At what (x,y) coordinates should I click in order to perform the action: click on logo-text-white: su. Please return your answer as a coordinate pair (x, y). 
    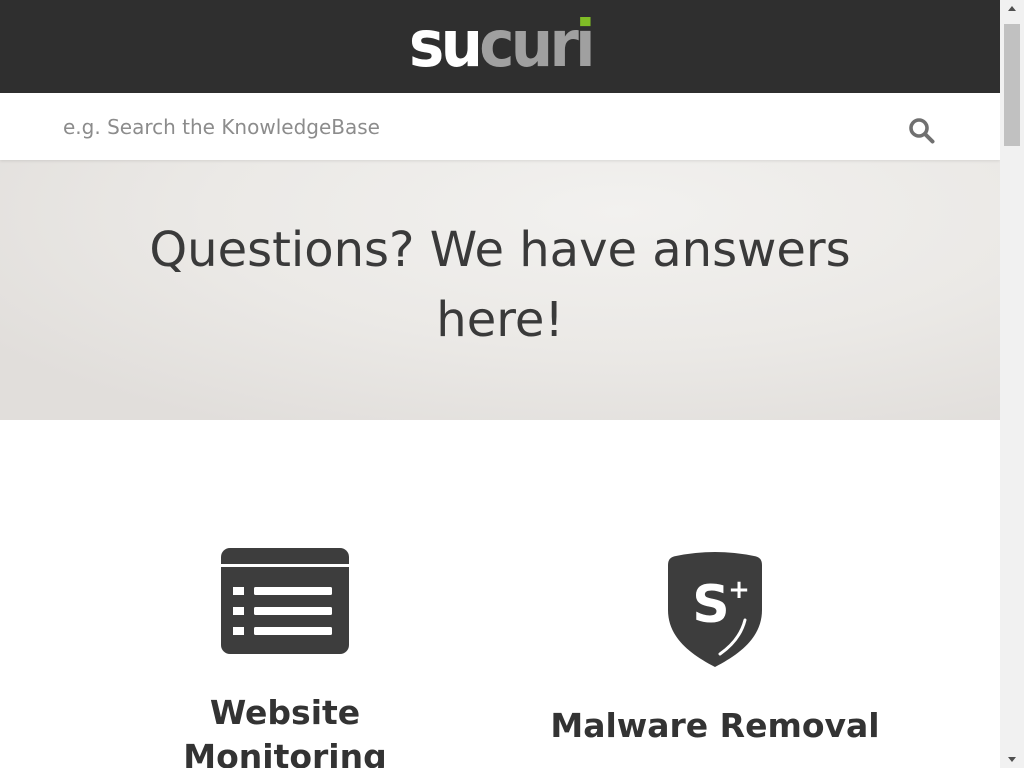
    Looking at the image, I should click on (445, 45).